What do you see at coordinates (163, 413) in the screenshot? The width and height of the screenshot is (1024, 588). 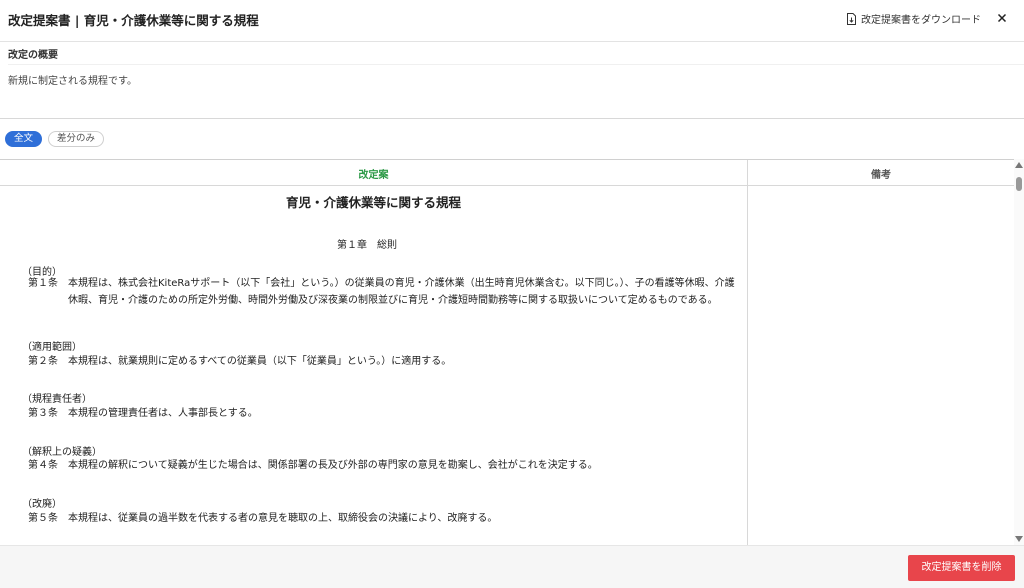 I see `article-text: 本規程の管理責任者は、人事部長とする。` at bounding box center [163, 413].